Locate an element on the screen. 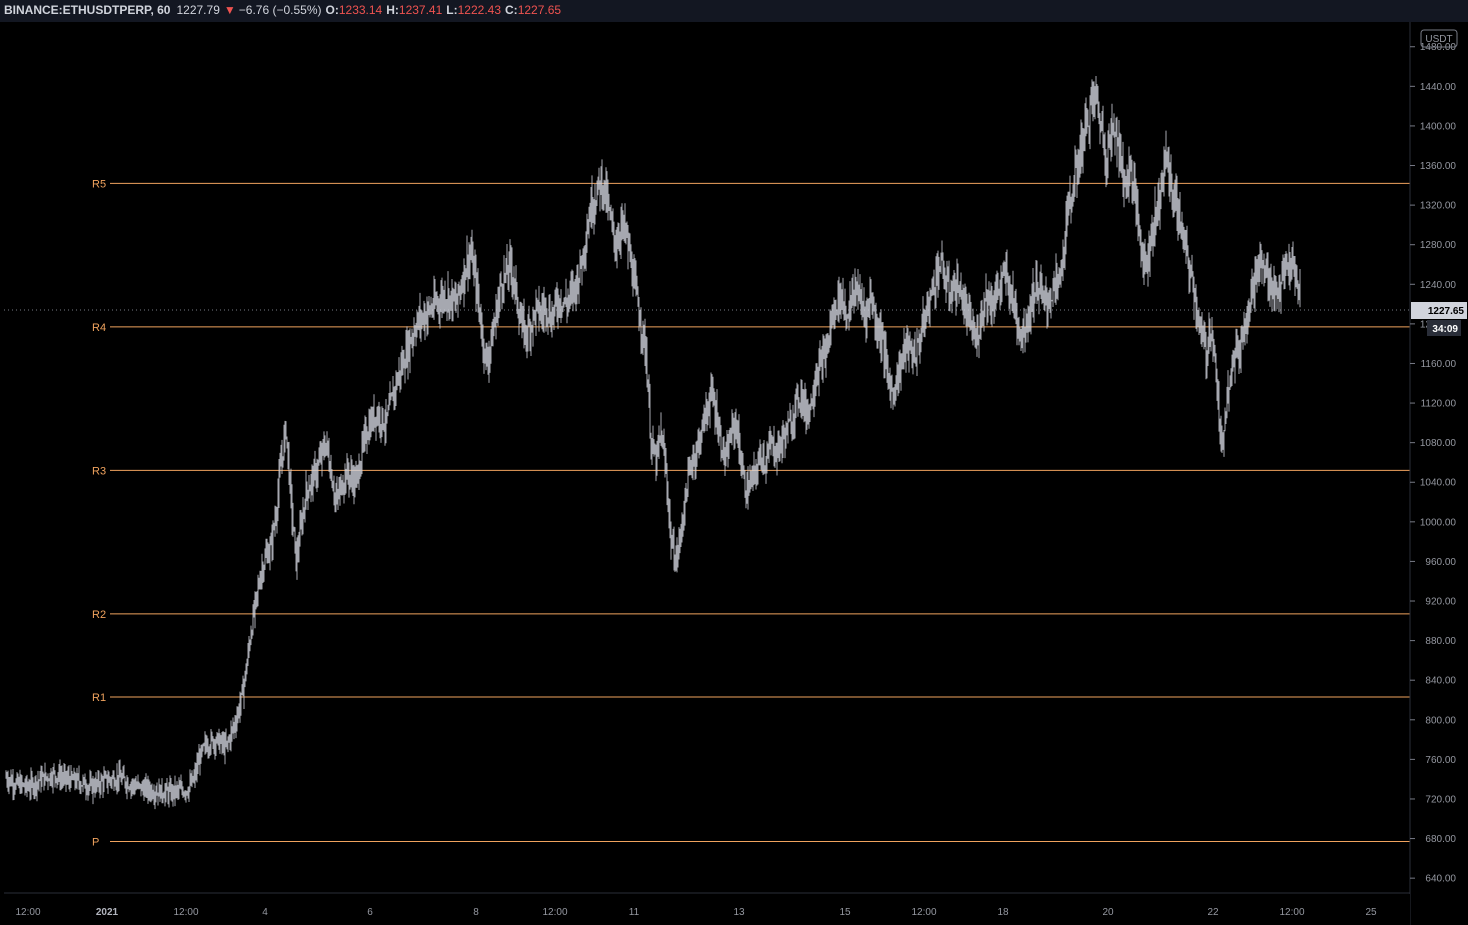 This screenshot has width=1468, height=925. price-tick-label: 1080.00 is located at coordinates (1438, 443).